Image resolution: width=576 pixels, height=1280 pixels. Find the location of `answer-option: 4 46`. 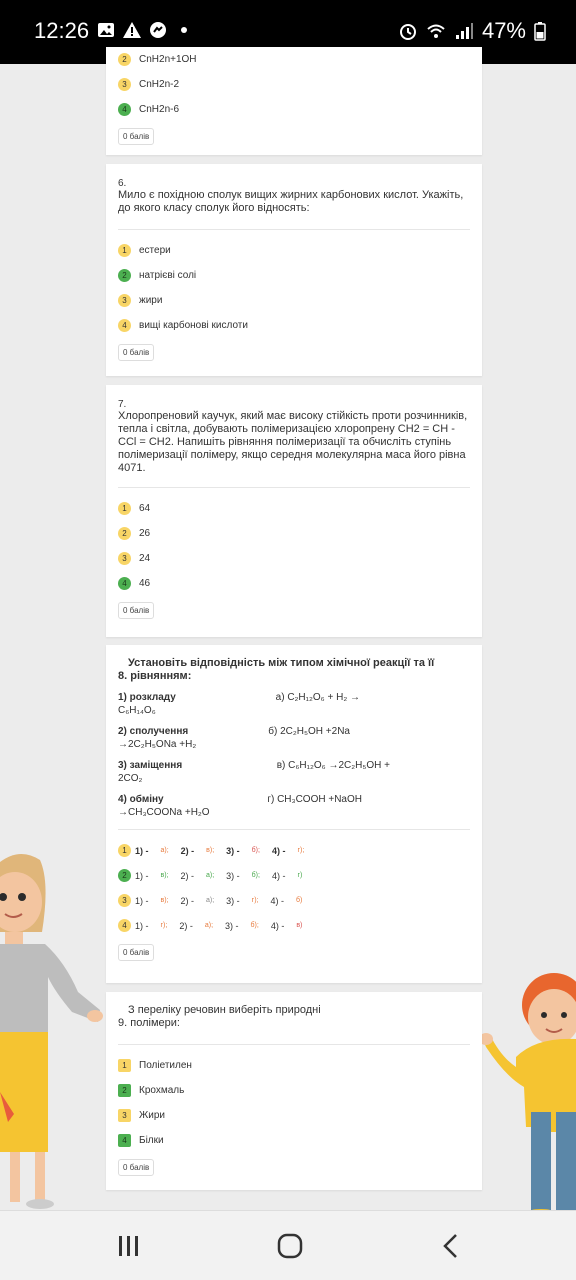

answer-option: 4 46 is located at coordinates (294, 583).